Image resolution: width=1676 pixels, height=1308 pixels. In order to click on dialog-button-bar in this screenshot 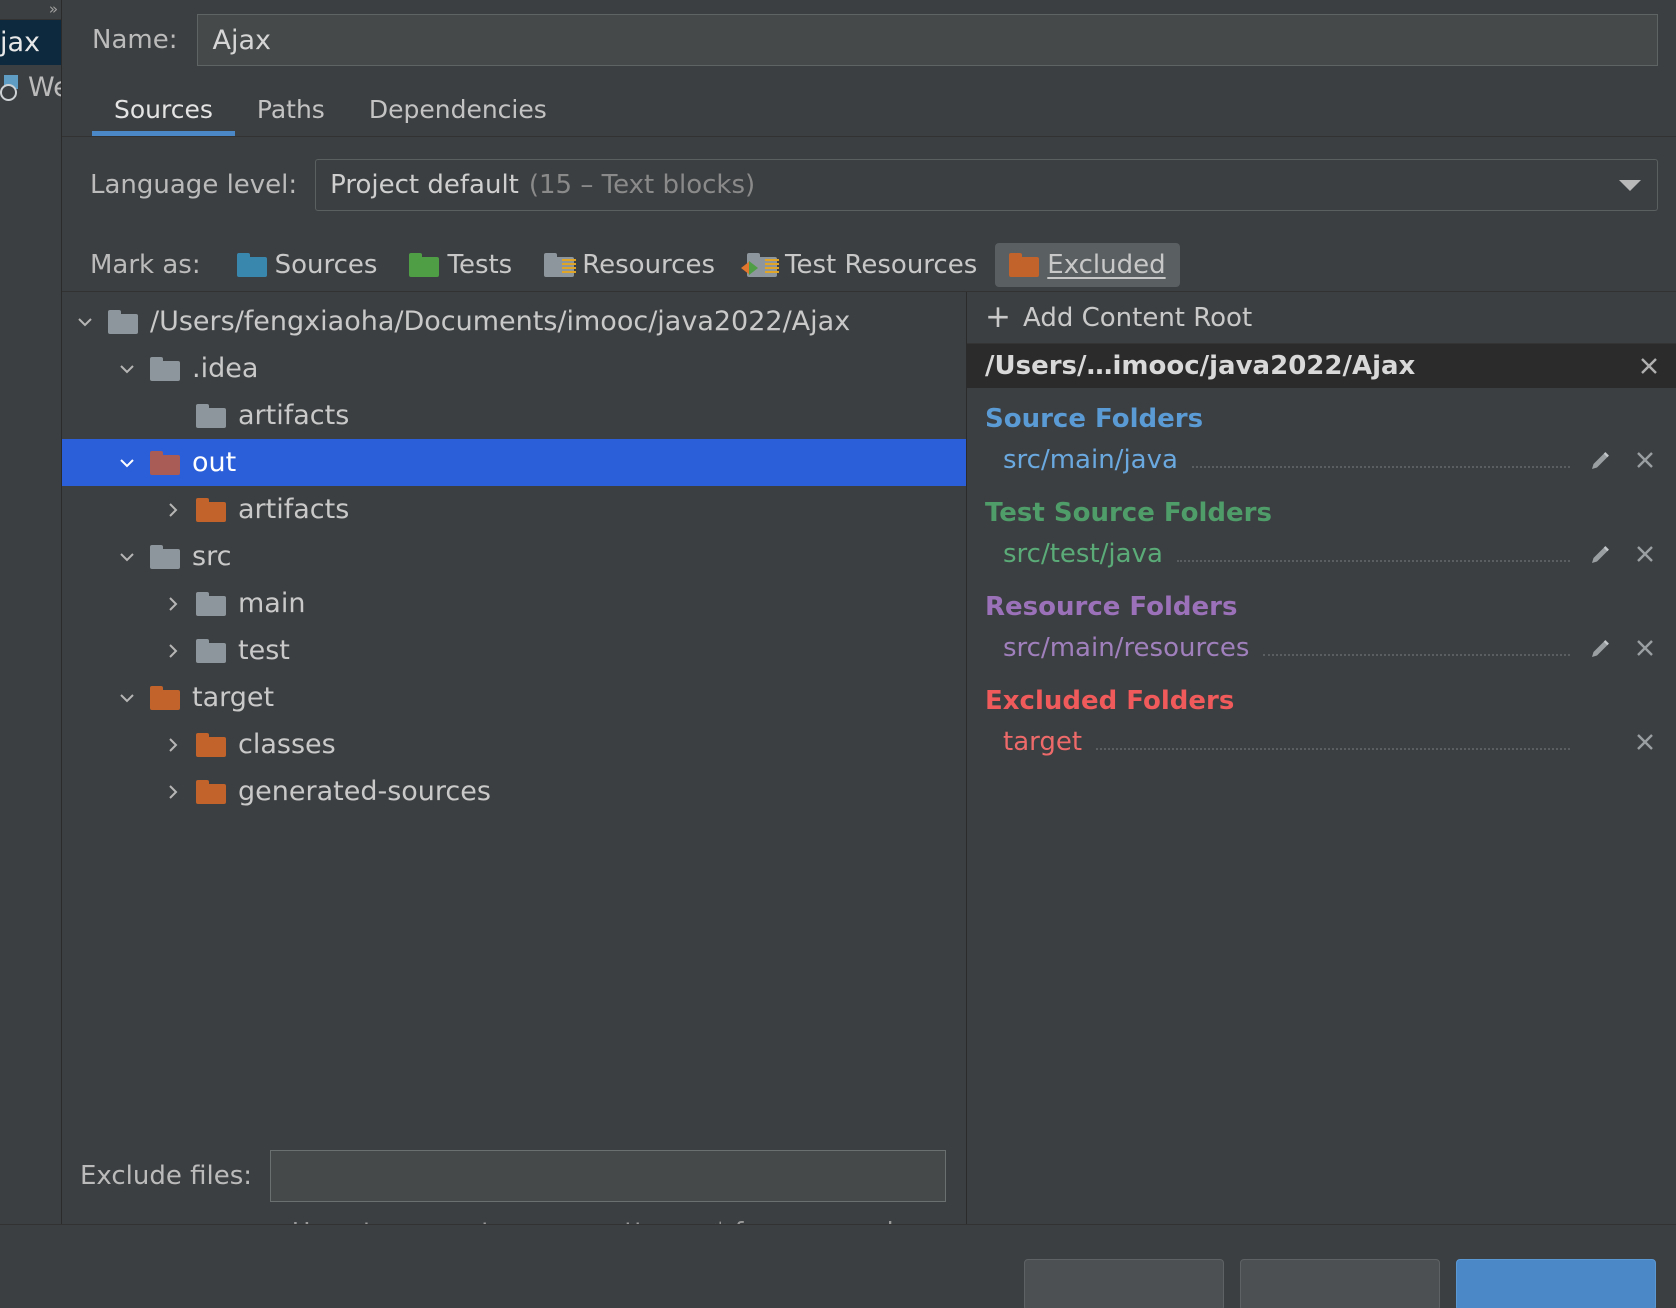, I will do `click(838, 1266)`.